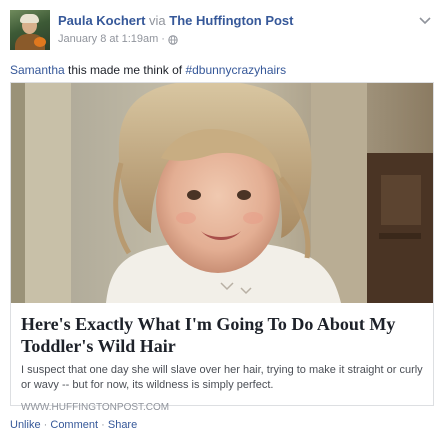 Image resolution: width=444 pixels, height=441 pixels. I want to click on author-line: Paula Kochert via The Huffington Post, so click(246, 20).